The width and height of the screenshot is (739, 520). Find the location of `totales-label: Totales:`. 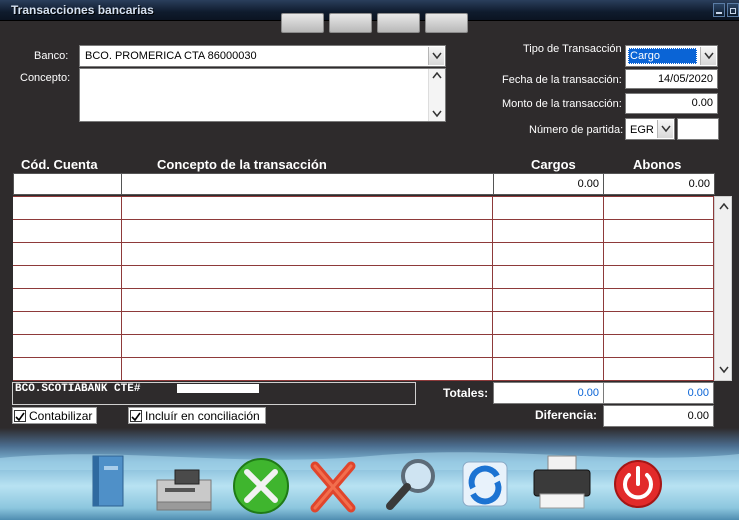

totales-label: Totales: is located at coordinates (466, 393).